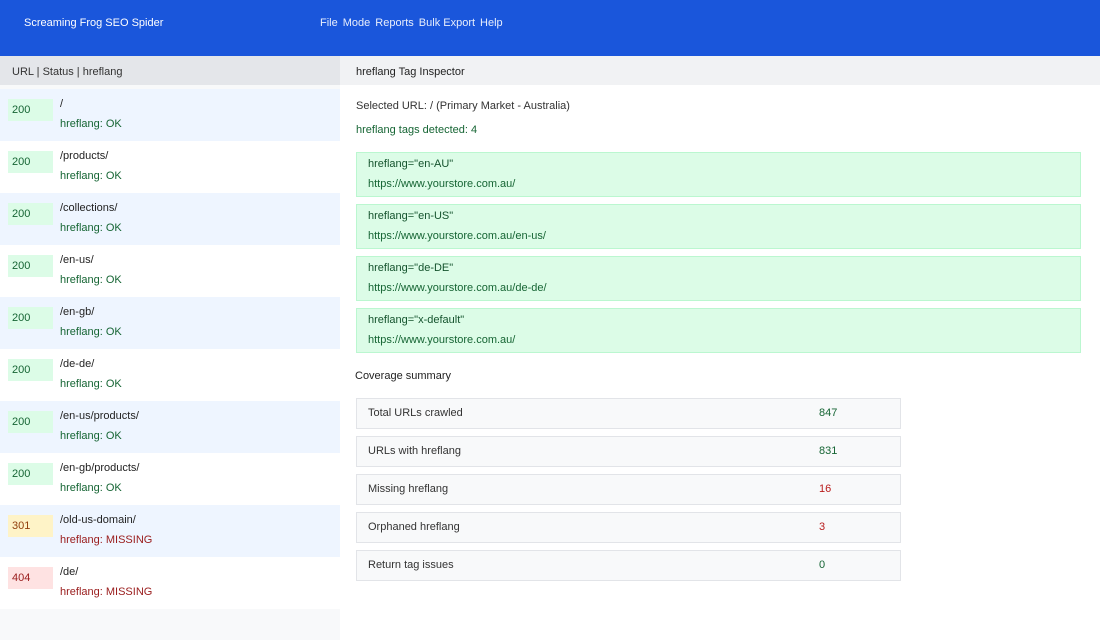  Describe the element at coordinates (170, 70) in the screenshot. I see `url-list-header: URL | Status | hreflang` at that location.